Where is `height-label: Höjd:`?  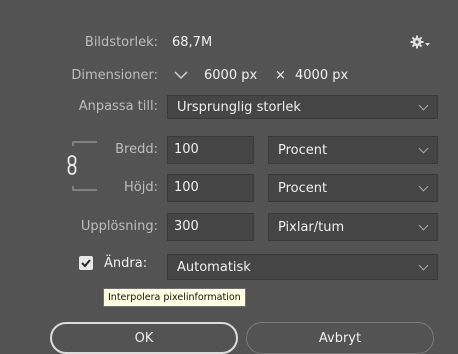
height-label: Höjd: is located at coordinates (141, 187).